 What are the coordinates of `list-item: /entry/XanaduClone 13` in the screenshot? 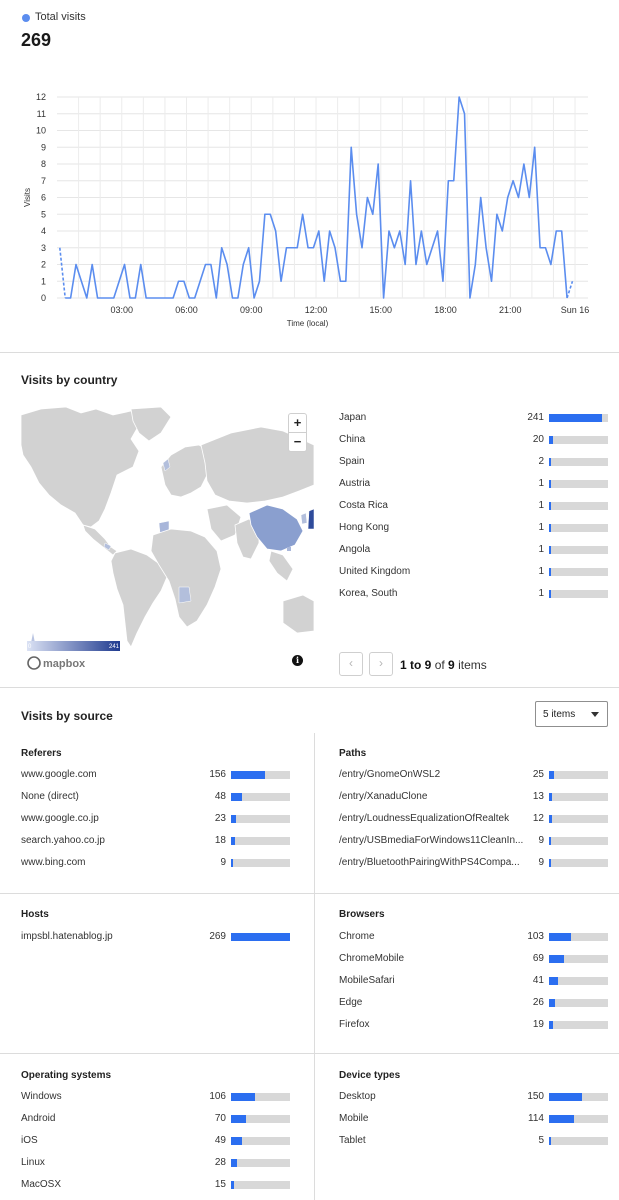 It's located at (474, 798).